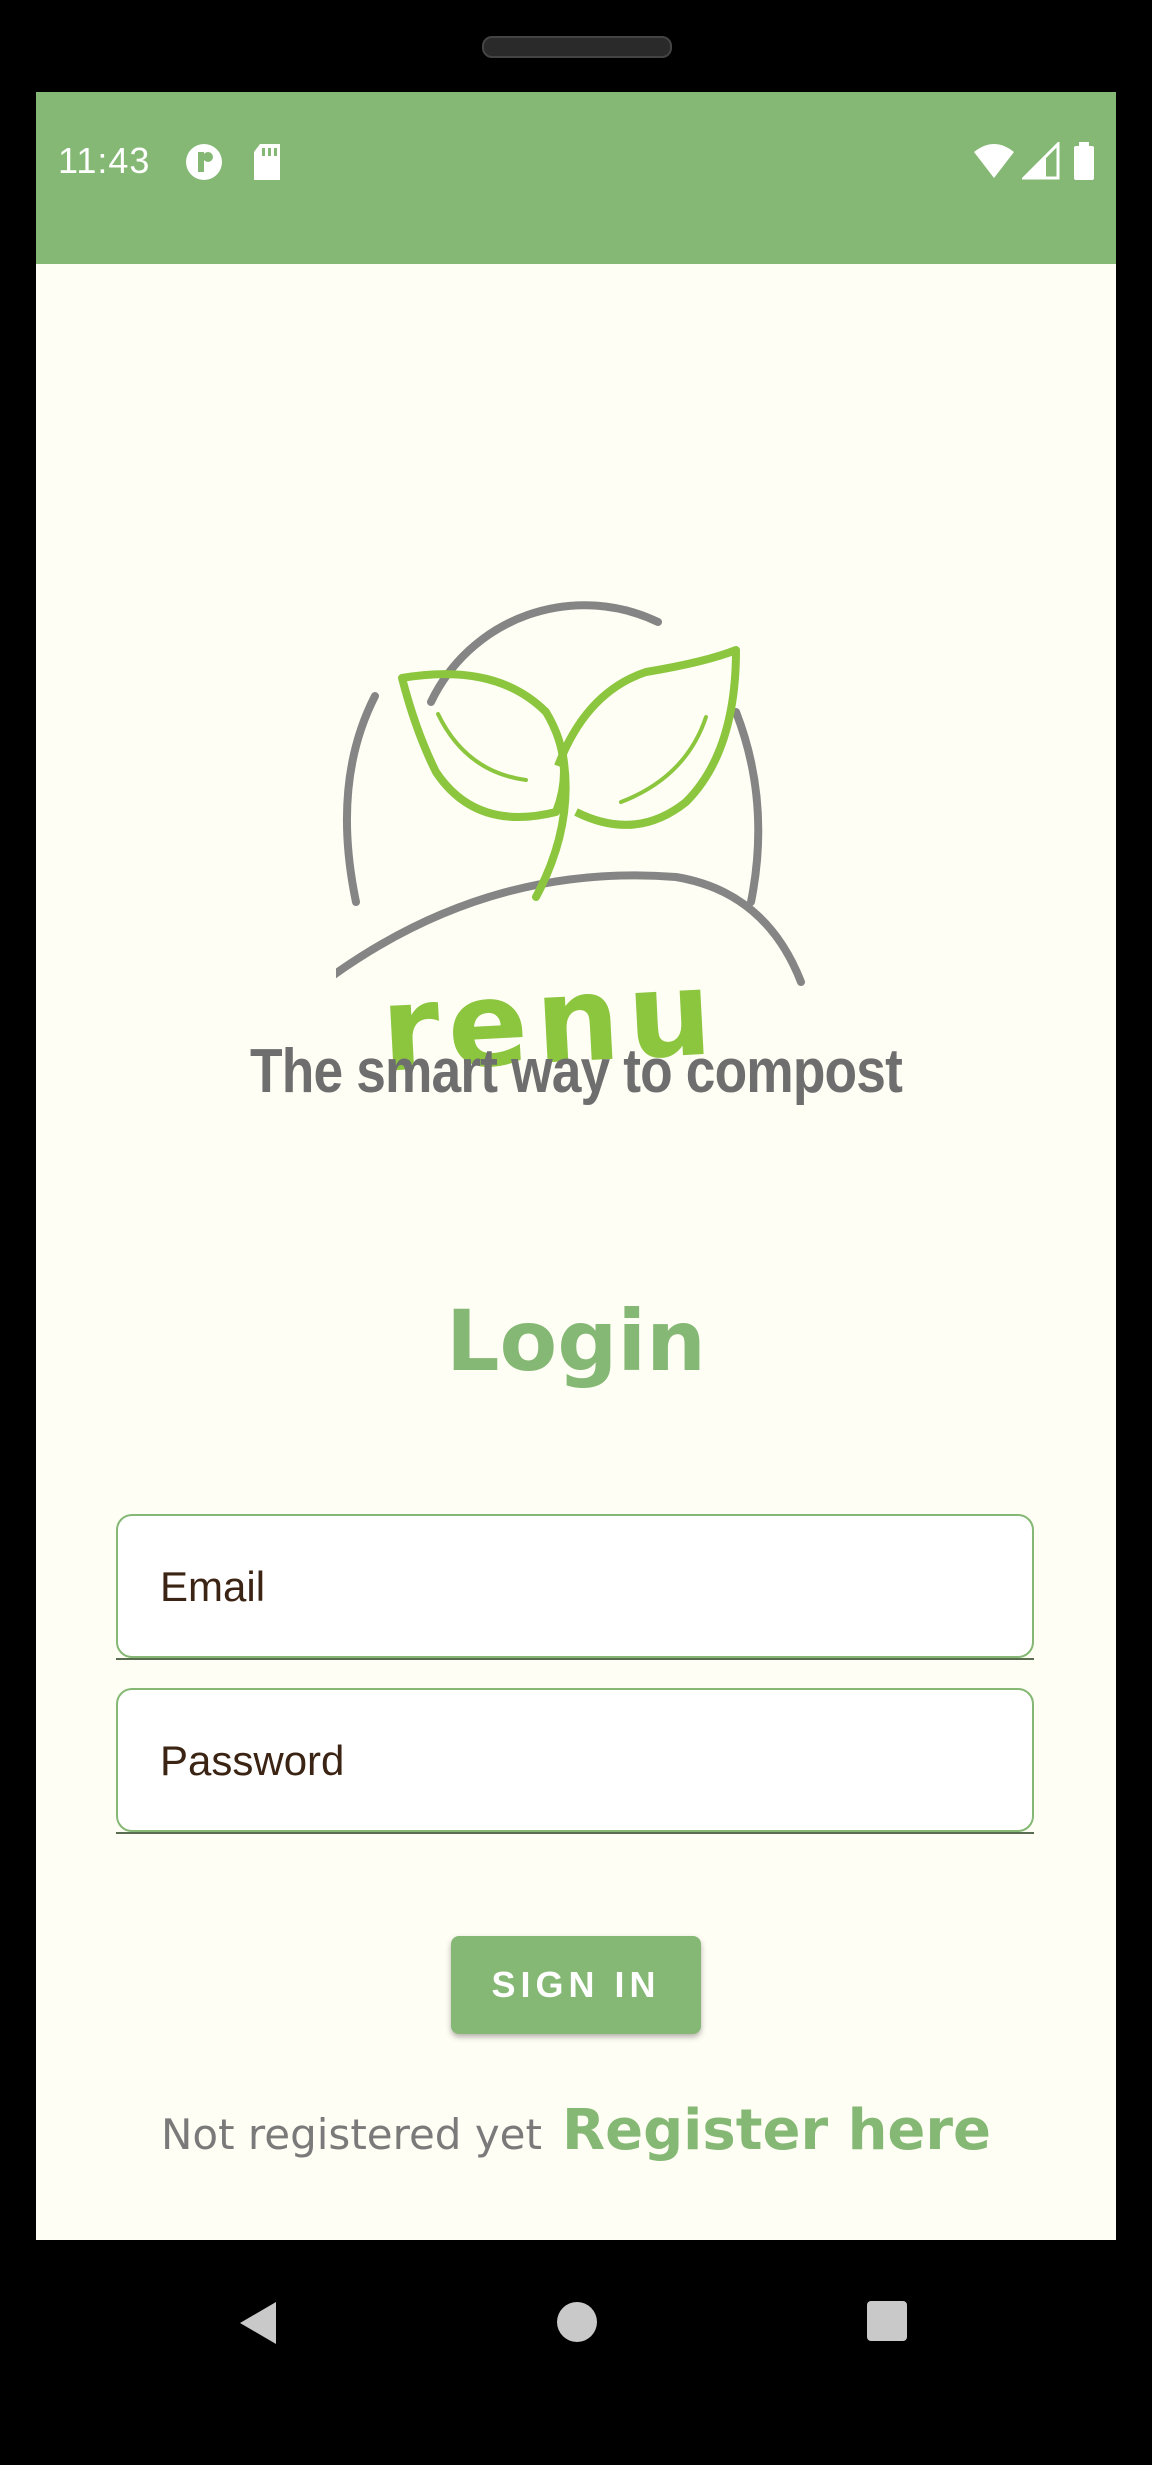  I want to click on password-field, so click(575, 1761).